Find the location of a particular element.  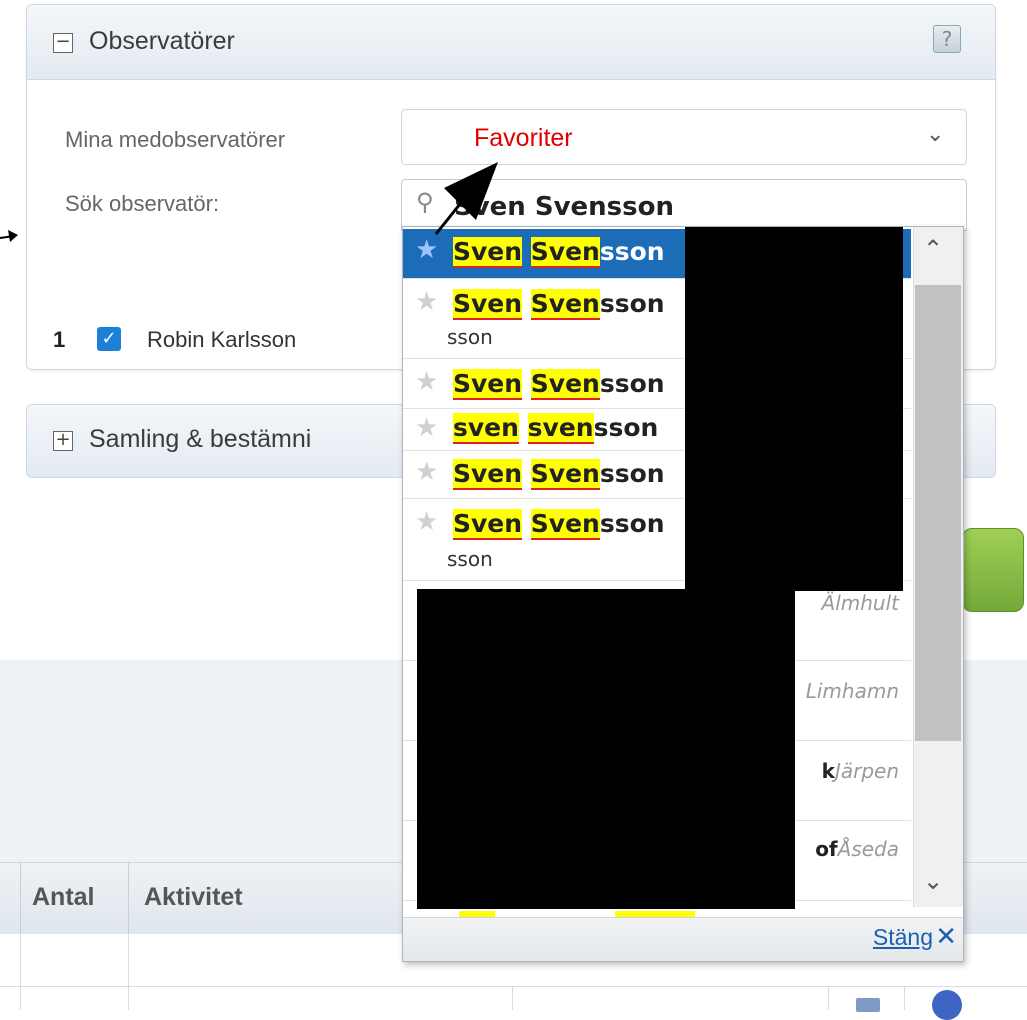

arrow-shaft is located at coordinates (448, 219).